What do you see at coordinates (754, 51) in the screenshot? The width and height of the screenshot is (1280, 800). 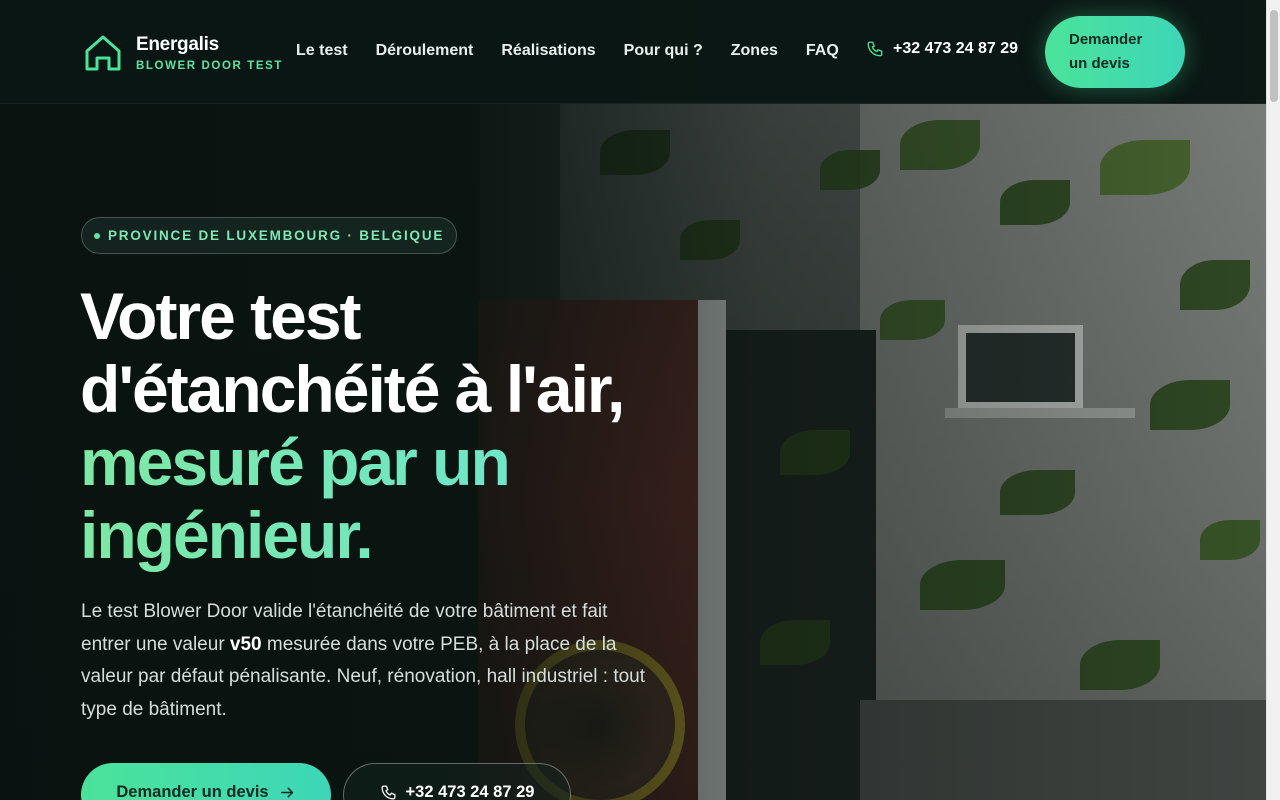 I see `nav-item-zones: Zones` at bounding box center [754, 51].